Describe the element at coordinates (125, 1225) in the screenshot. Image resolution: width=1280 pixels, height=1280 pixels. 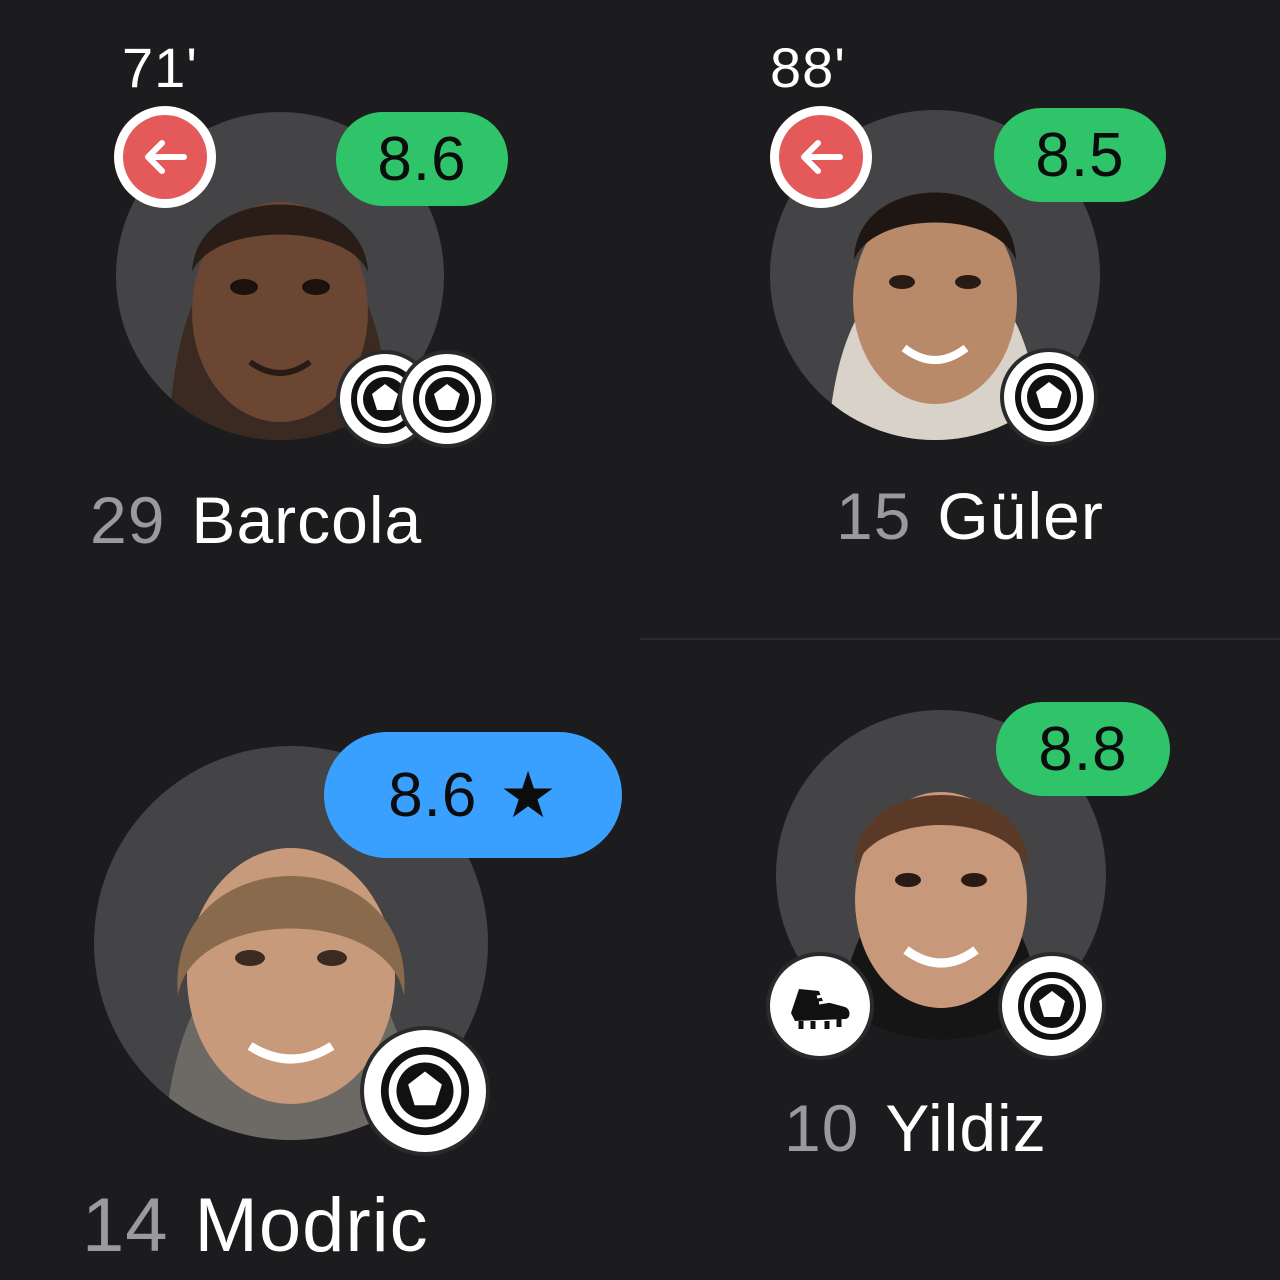
I see `shirt-number: 14` at that location.